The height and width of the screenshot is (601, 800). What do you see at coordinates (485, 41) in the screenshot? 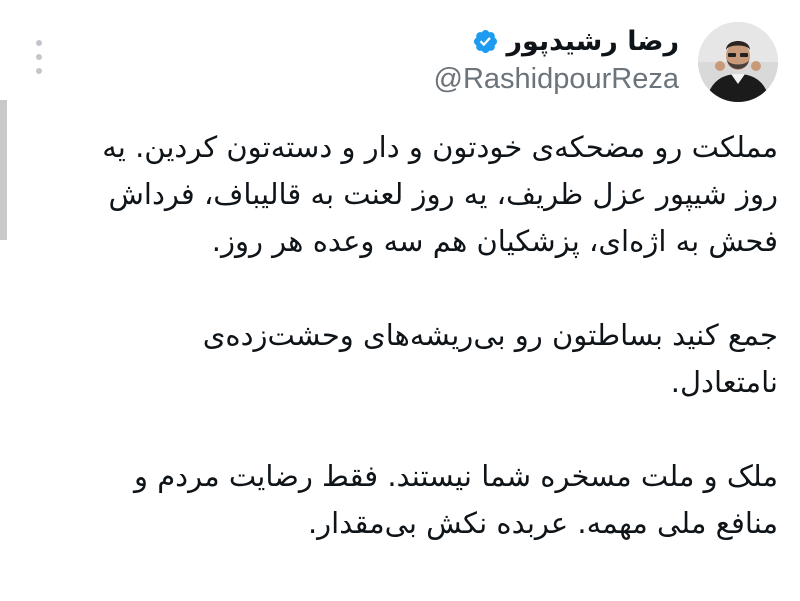
I see `verified-badge-icon` at bounding box center [485, 41].